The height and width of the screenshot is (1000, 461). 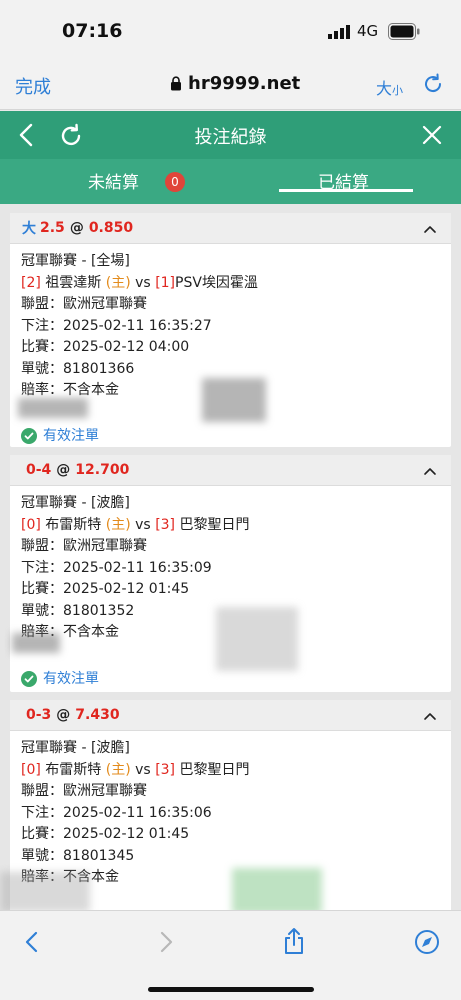 I want to click on app-header: 投注紀錄, so click(x=230, y=135).